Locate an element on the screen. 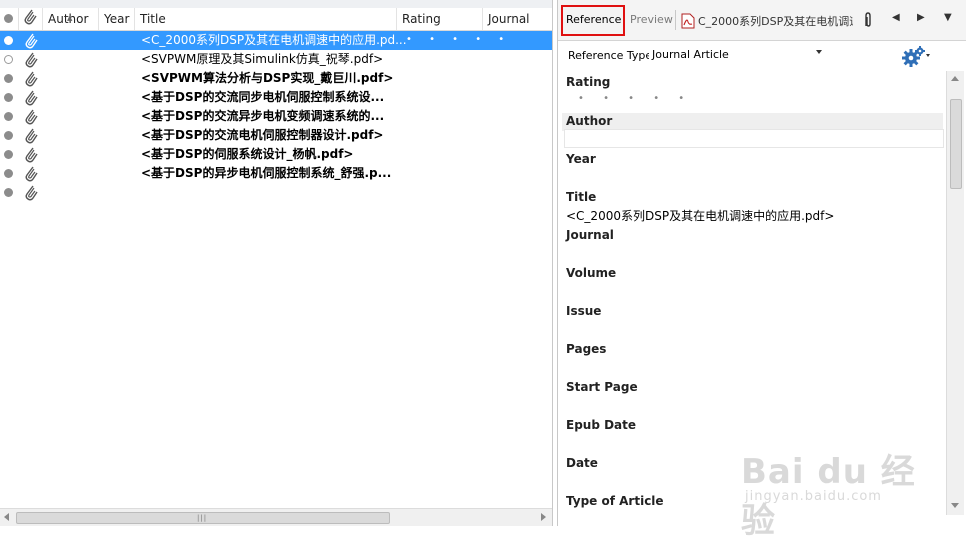 The height and width of the screenshot is (542, 966). row-title: <基于DSP的交流电机伺服控制器设计.pdf> is located at coordinates (262, 135).